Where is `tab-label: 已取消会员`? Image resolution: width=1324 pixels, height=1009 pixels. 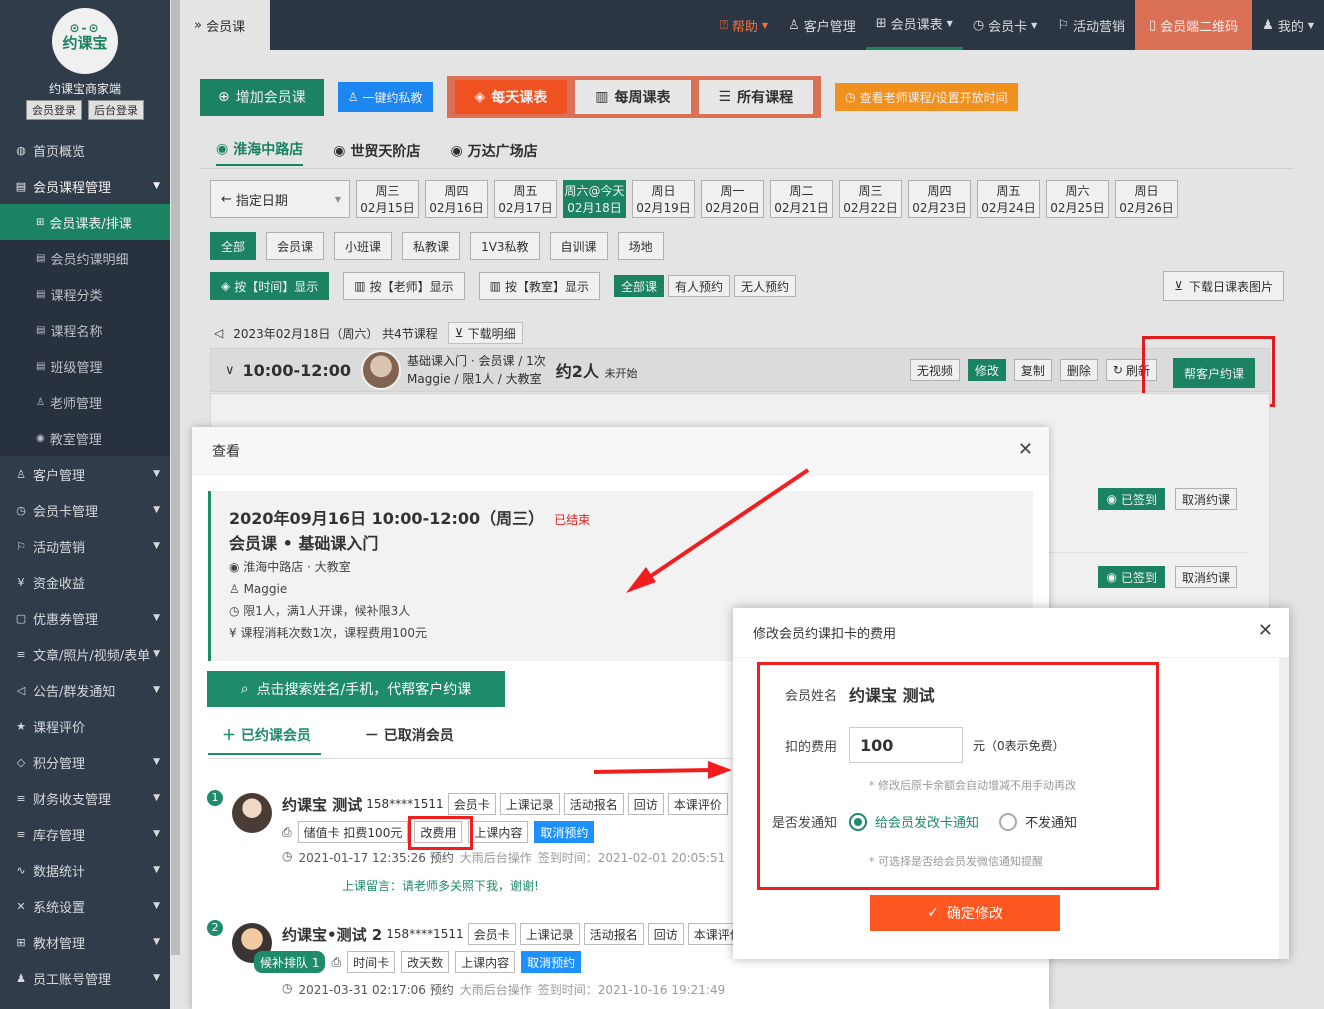 tab-label: 已取消会员 is located at coordinates (418, 736).